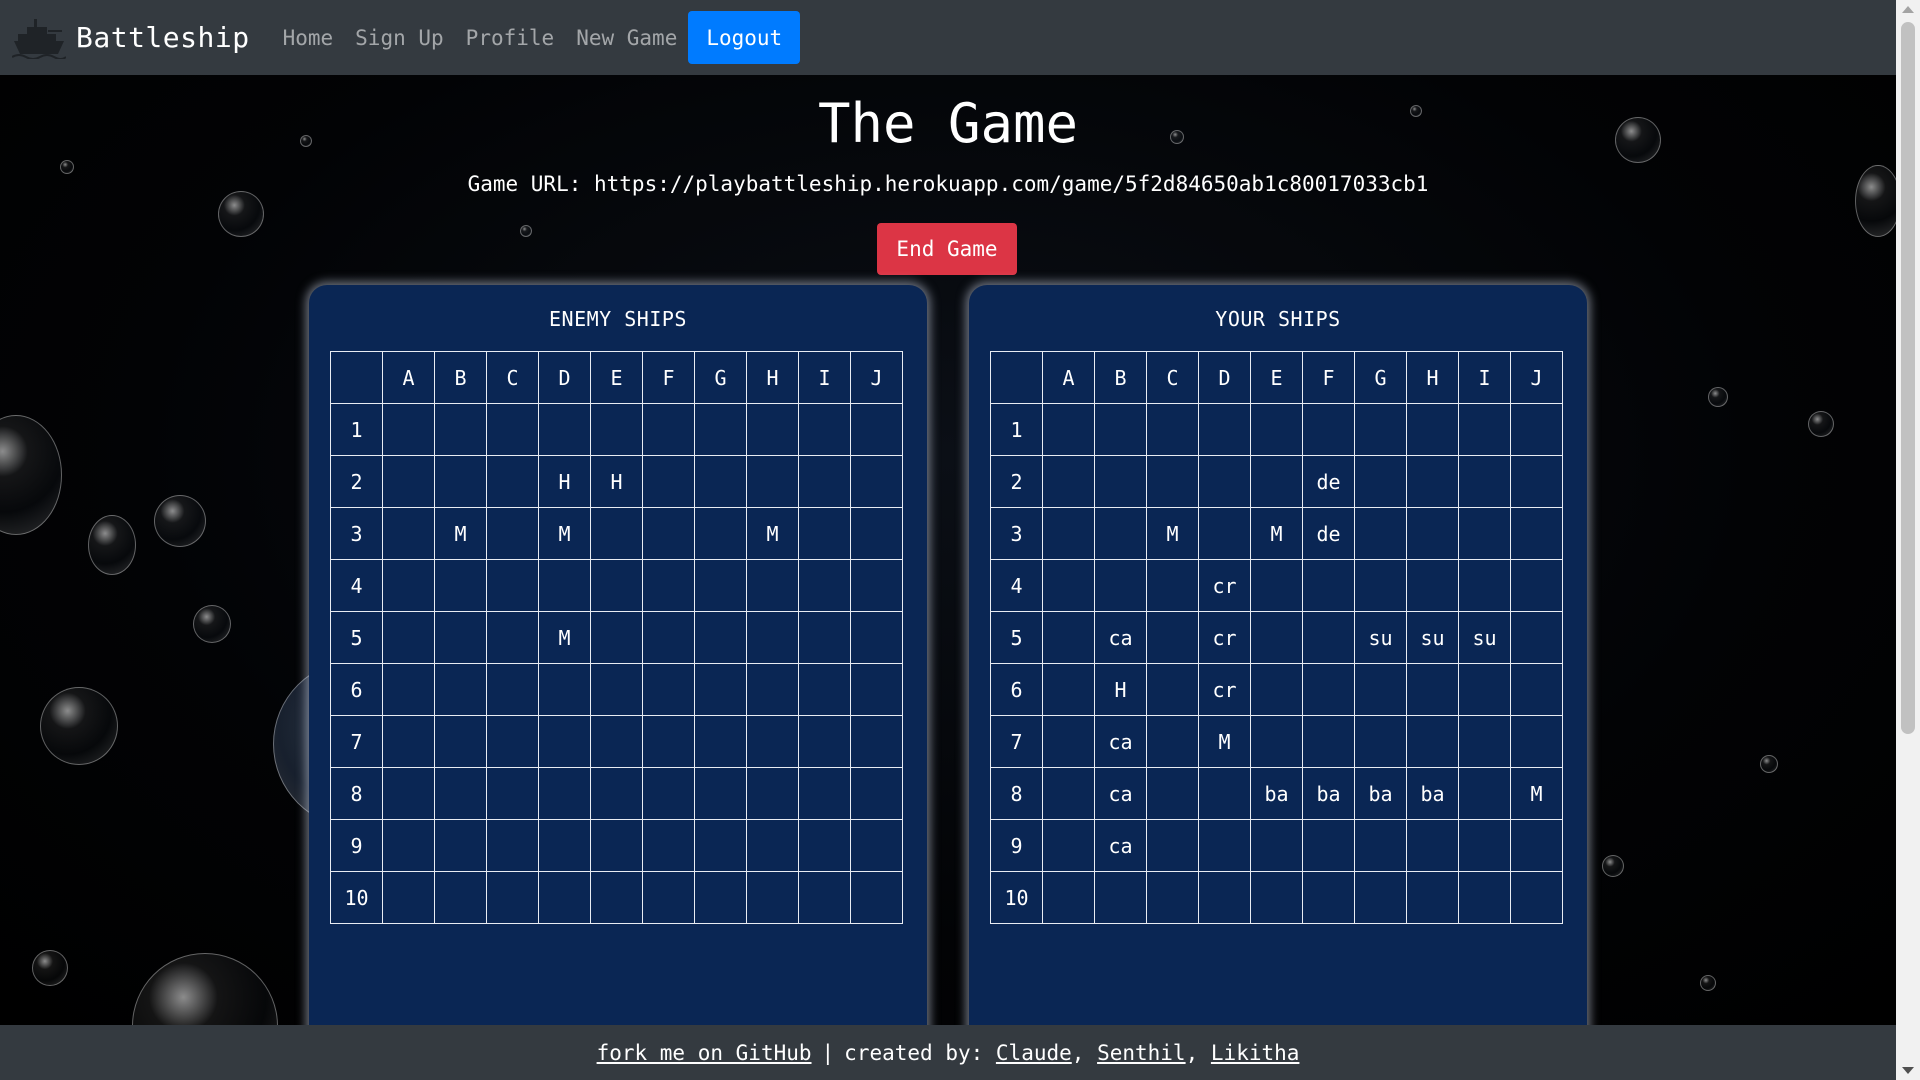  What do you see at coordinates (1432, 429) in the screenshot?
I see `yours-cell-h1` at bounding box center [1432, 429].